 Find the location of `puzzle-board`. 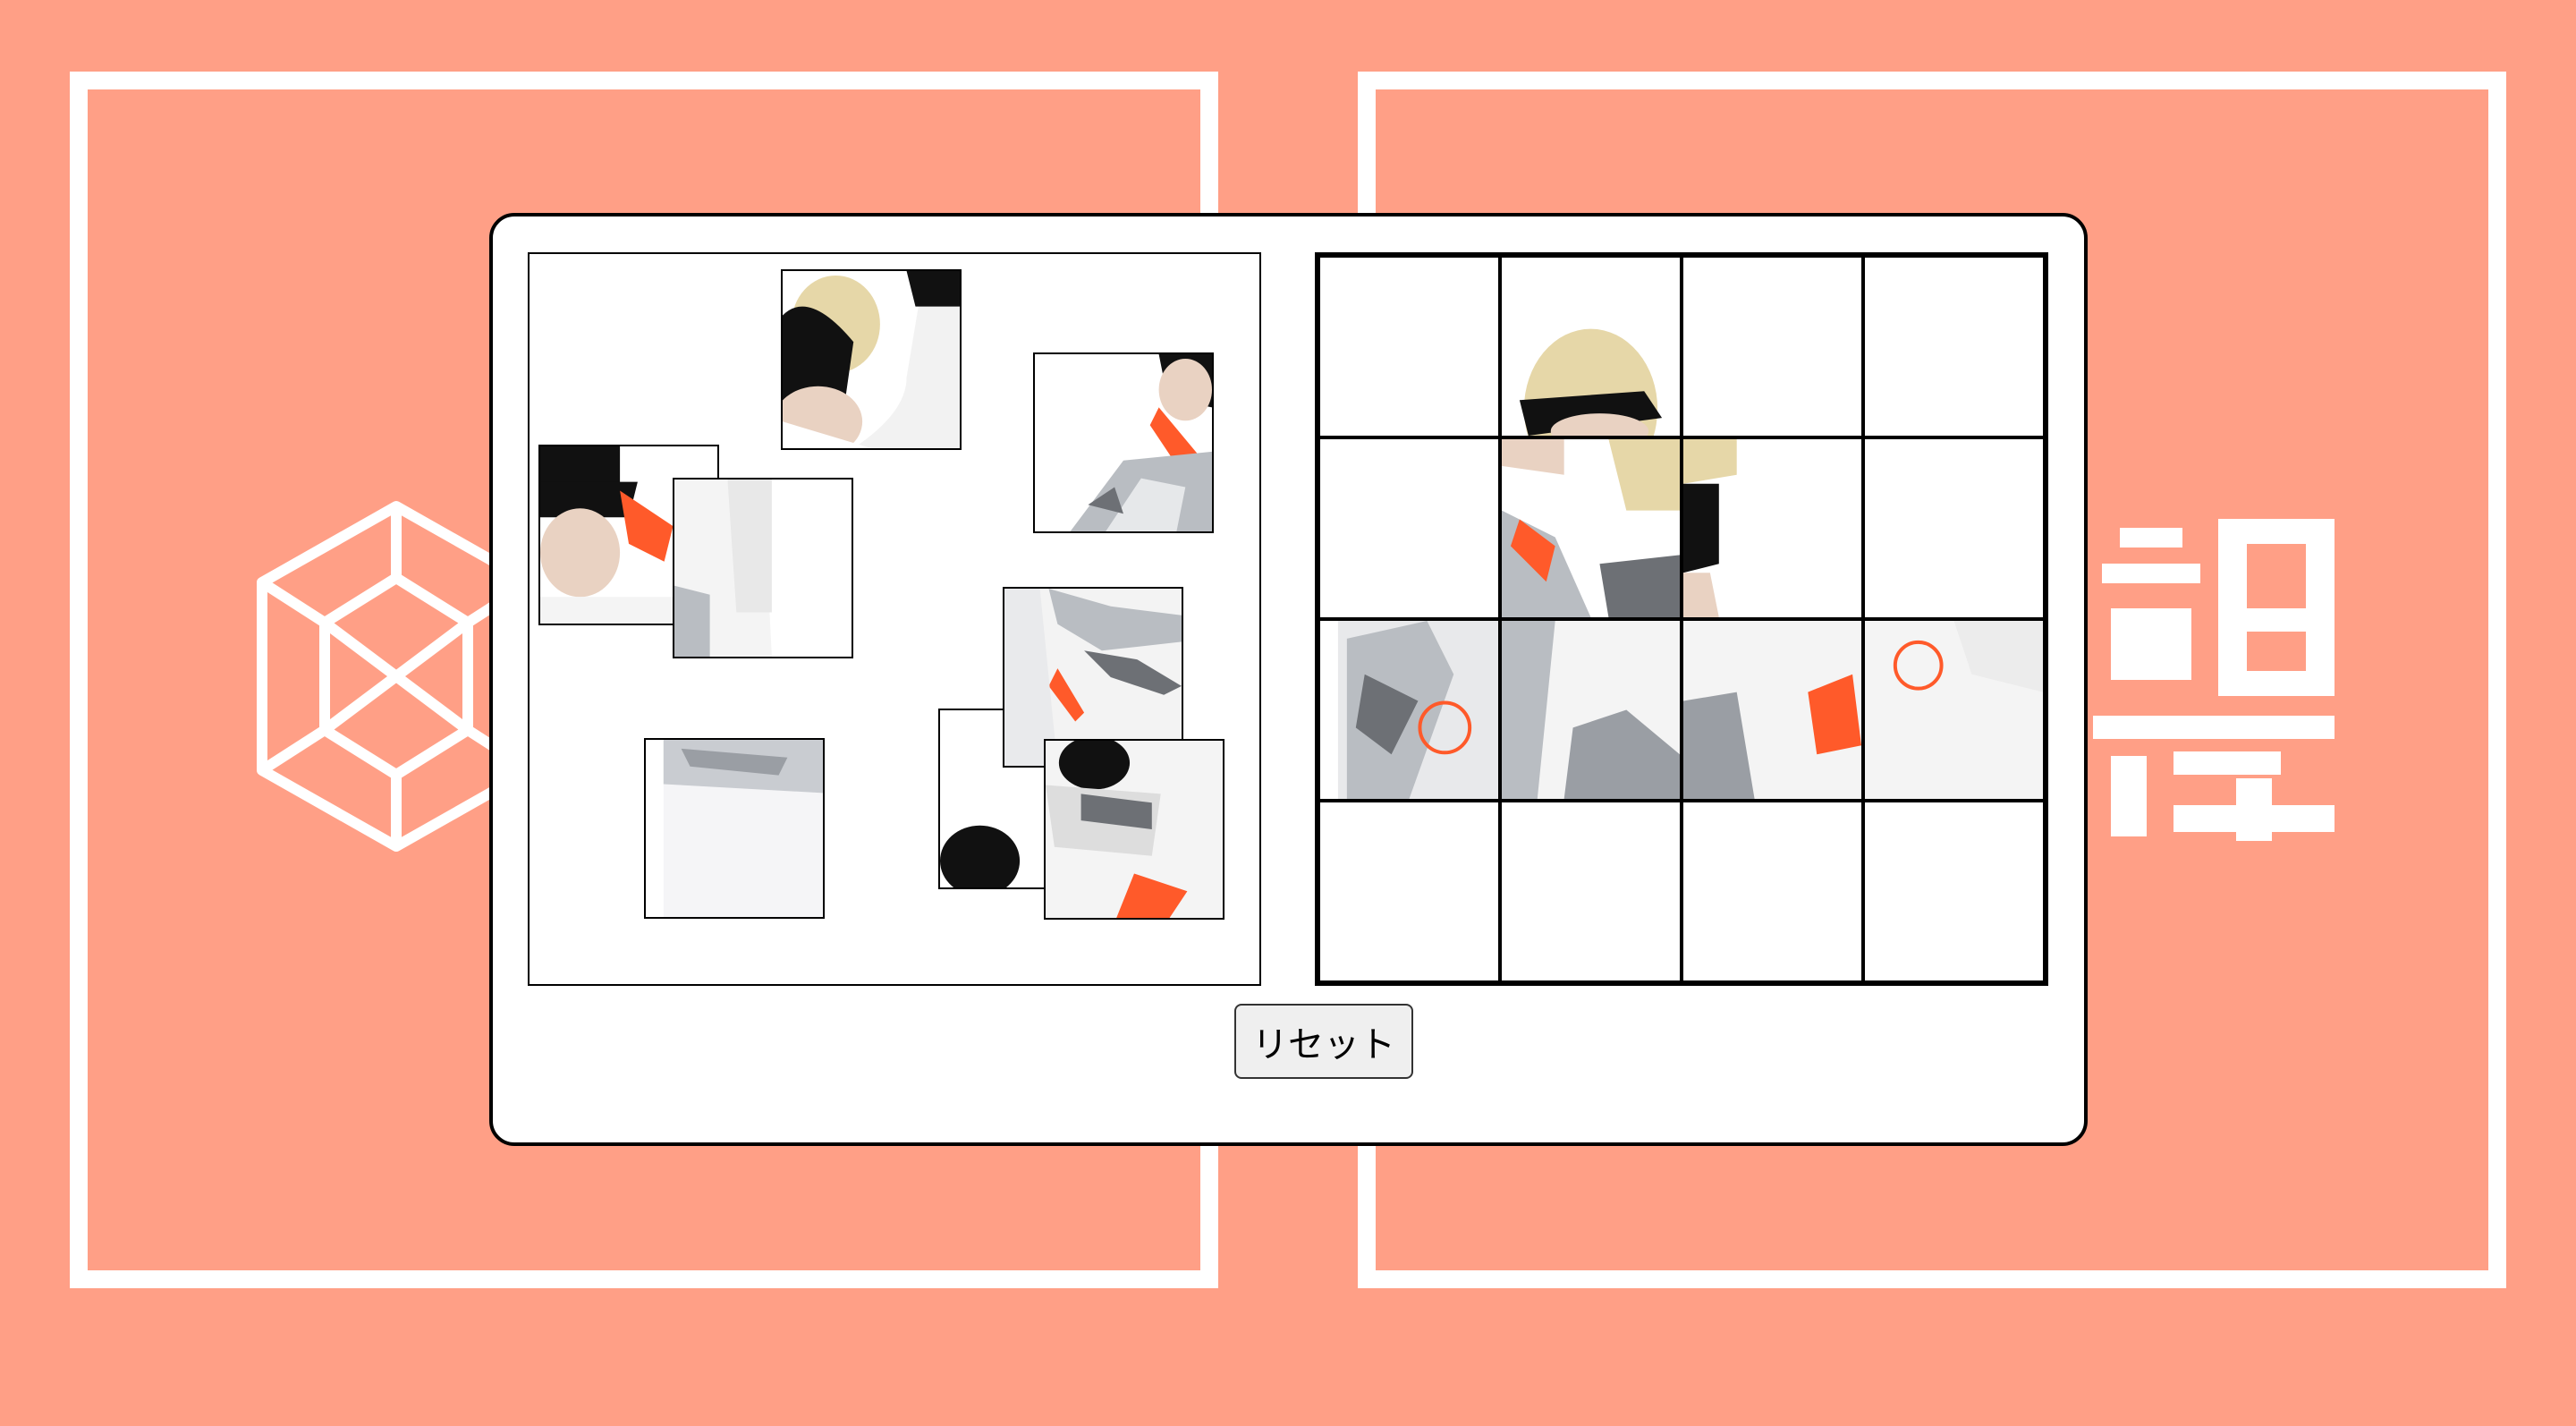

puzzle-board is located at coordinates (1681, 619).